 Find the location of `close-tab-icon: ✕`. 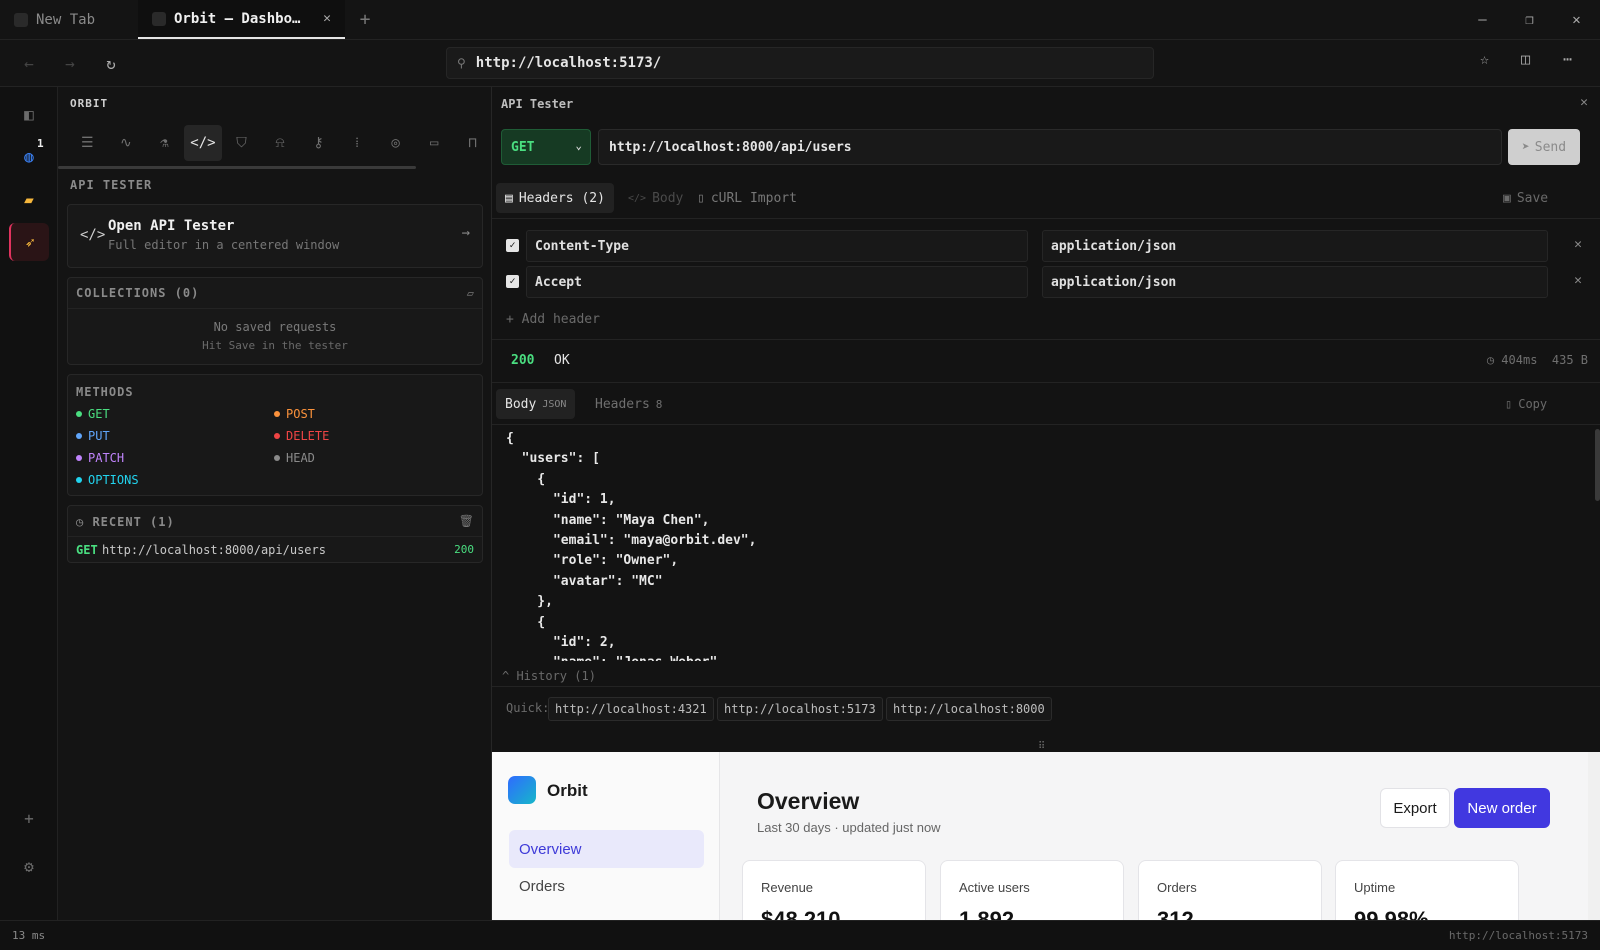

close-tab-icon: ✕ is located at coordinates (327, 18).